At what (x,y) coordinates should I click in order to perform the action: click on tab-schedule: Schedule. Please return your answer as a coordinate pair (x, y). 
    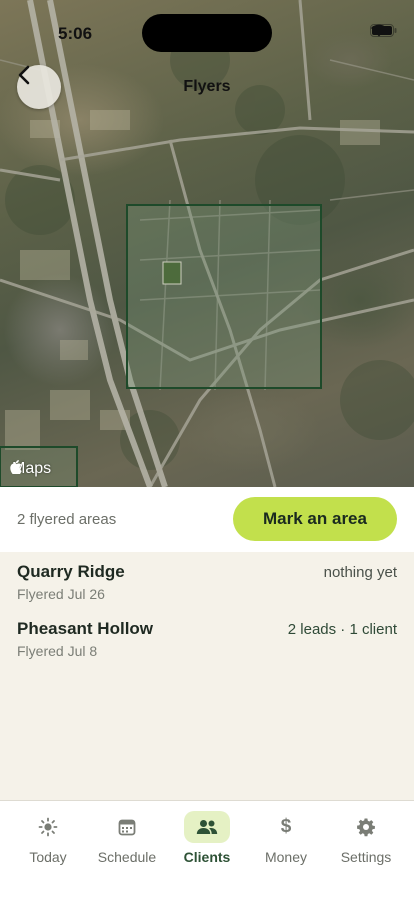
    Looking at the image, I should click on (127, 841).